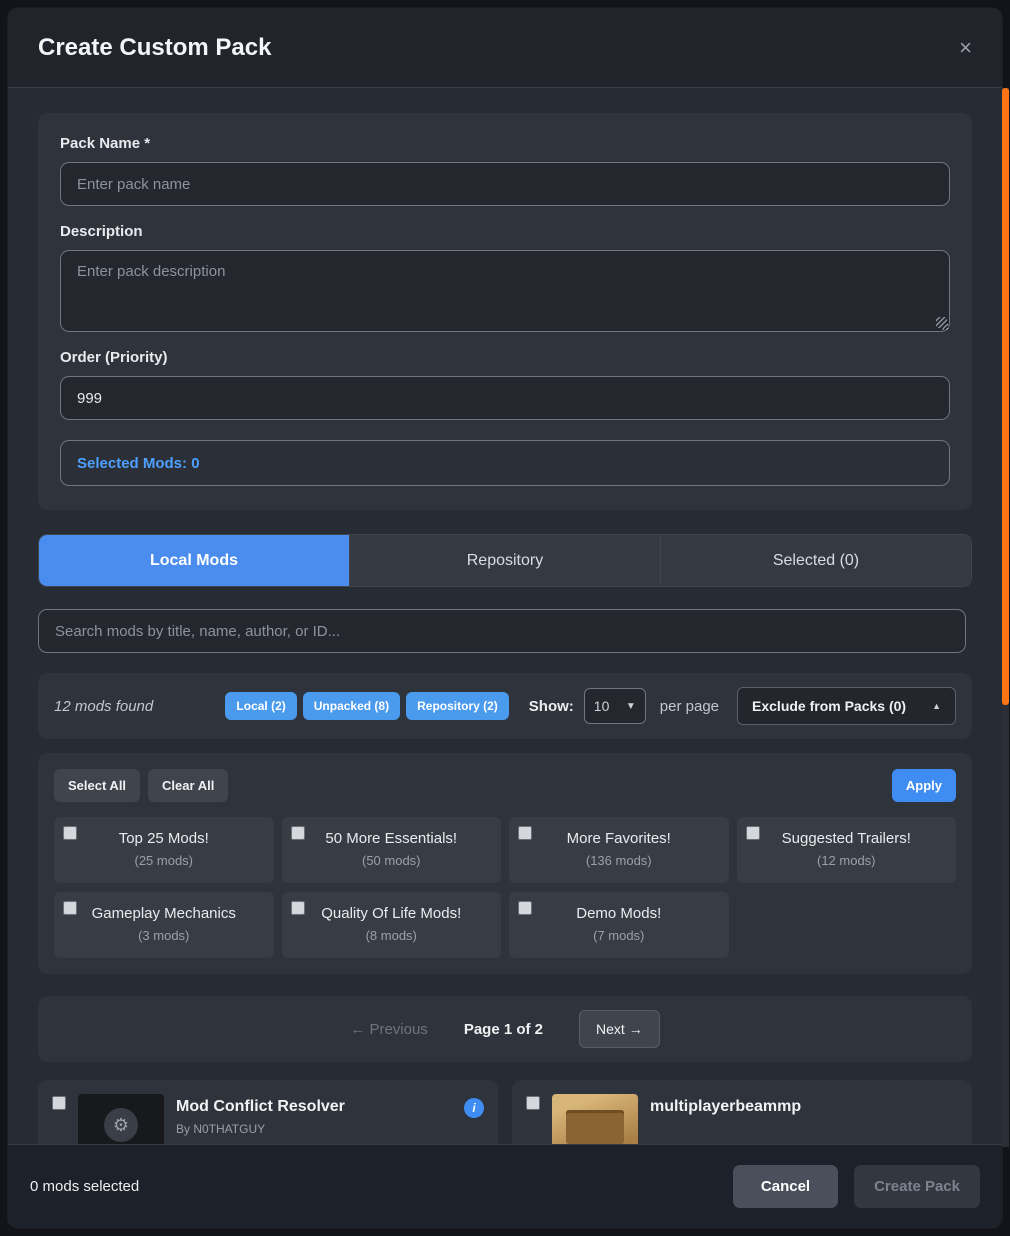 The height and width of the screenshot is (1236, 1010). I want to click on tab-repository: Repository, so click(504, 560).